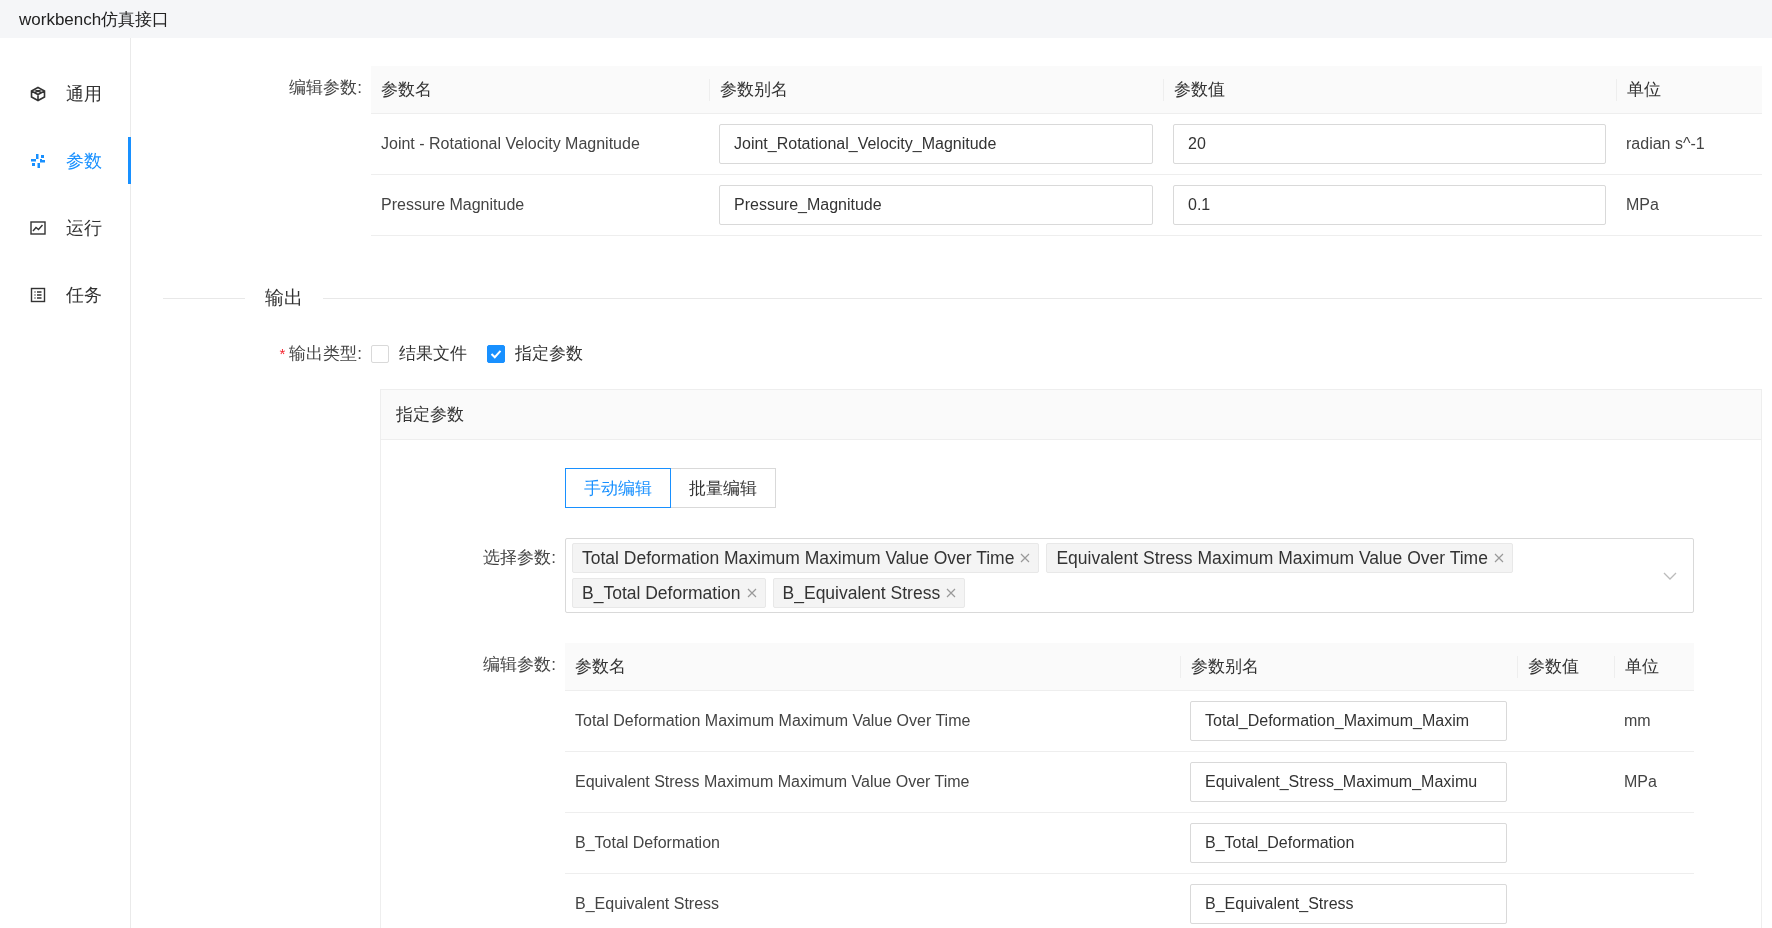 The image size is (1772, 928). What do you see at coordinates (38, 93) in the screenshot?
I see `cube-icon` at bounding box center [38, 93].